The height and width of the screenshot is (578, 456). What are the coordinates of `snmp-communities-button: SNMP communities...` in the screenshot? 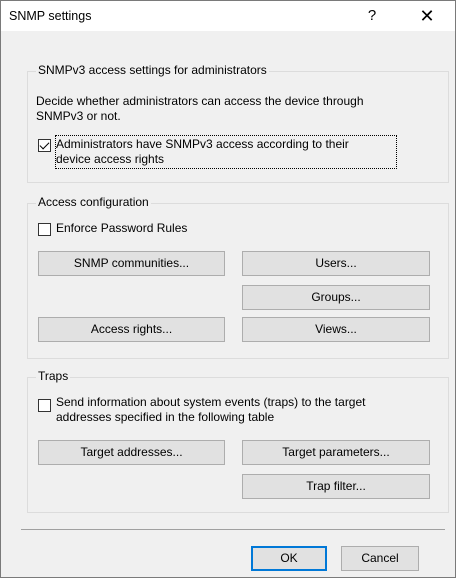 It's located at (131, 263).